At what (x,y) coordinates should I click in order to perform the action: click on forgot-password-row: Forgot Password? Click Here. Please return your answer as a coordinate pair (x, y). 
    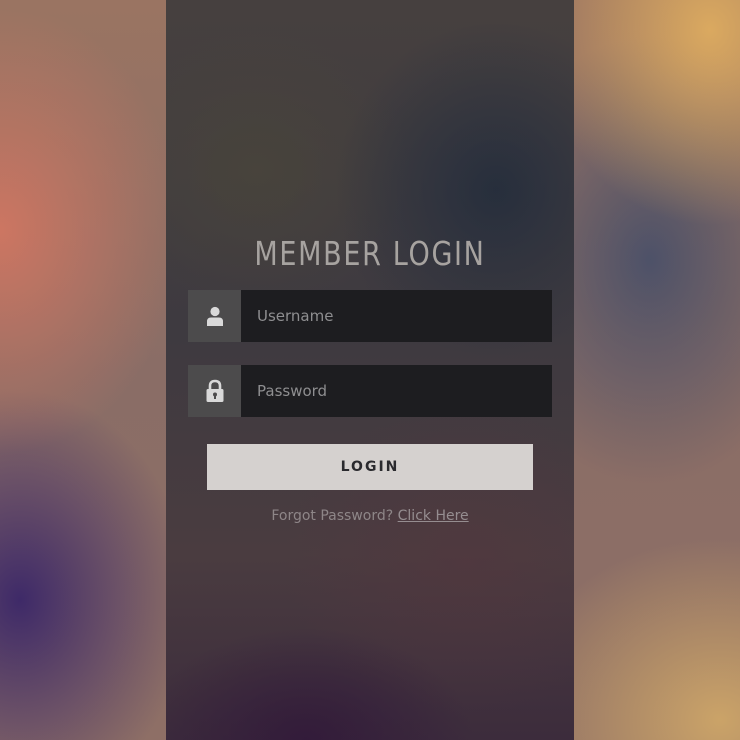
    Looking at the image, I should click on (370, 516).